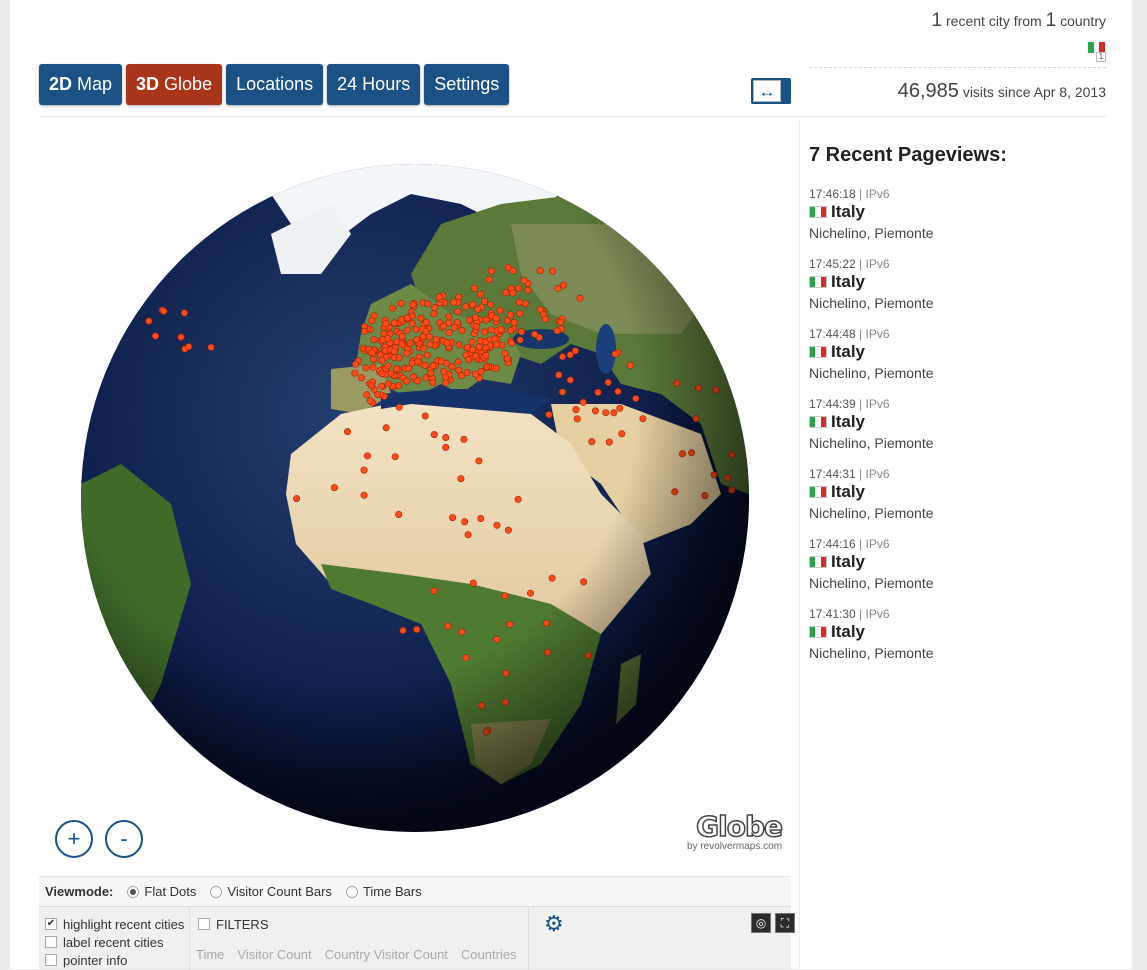 Image resolution: width=1147 pixels, height=970 pixels. I want to click on pageview-time: 17:45:22 | IPv6, so click(959, 264).